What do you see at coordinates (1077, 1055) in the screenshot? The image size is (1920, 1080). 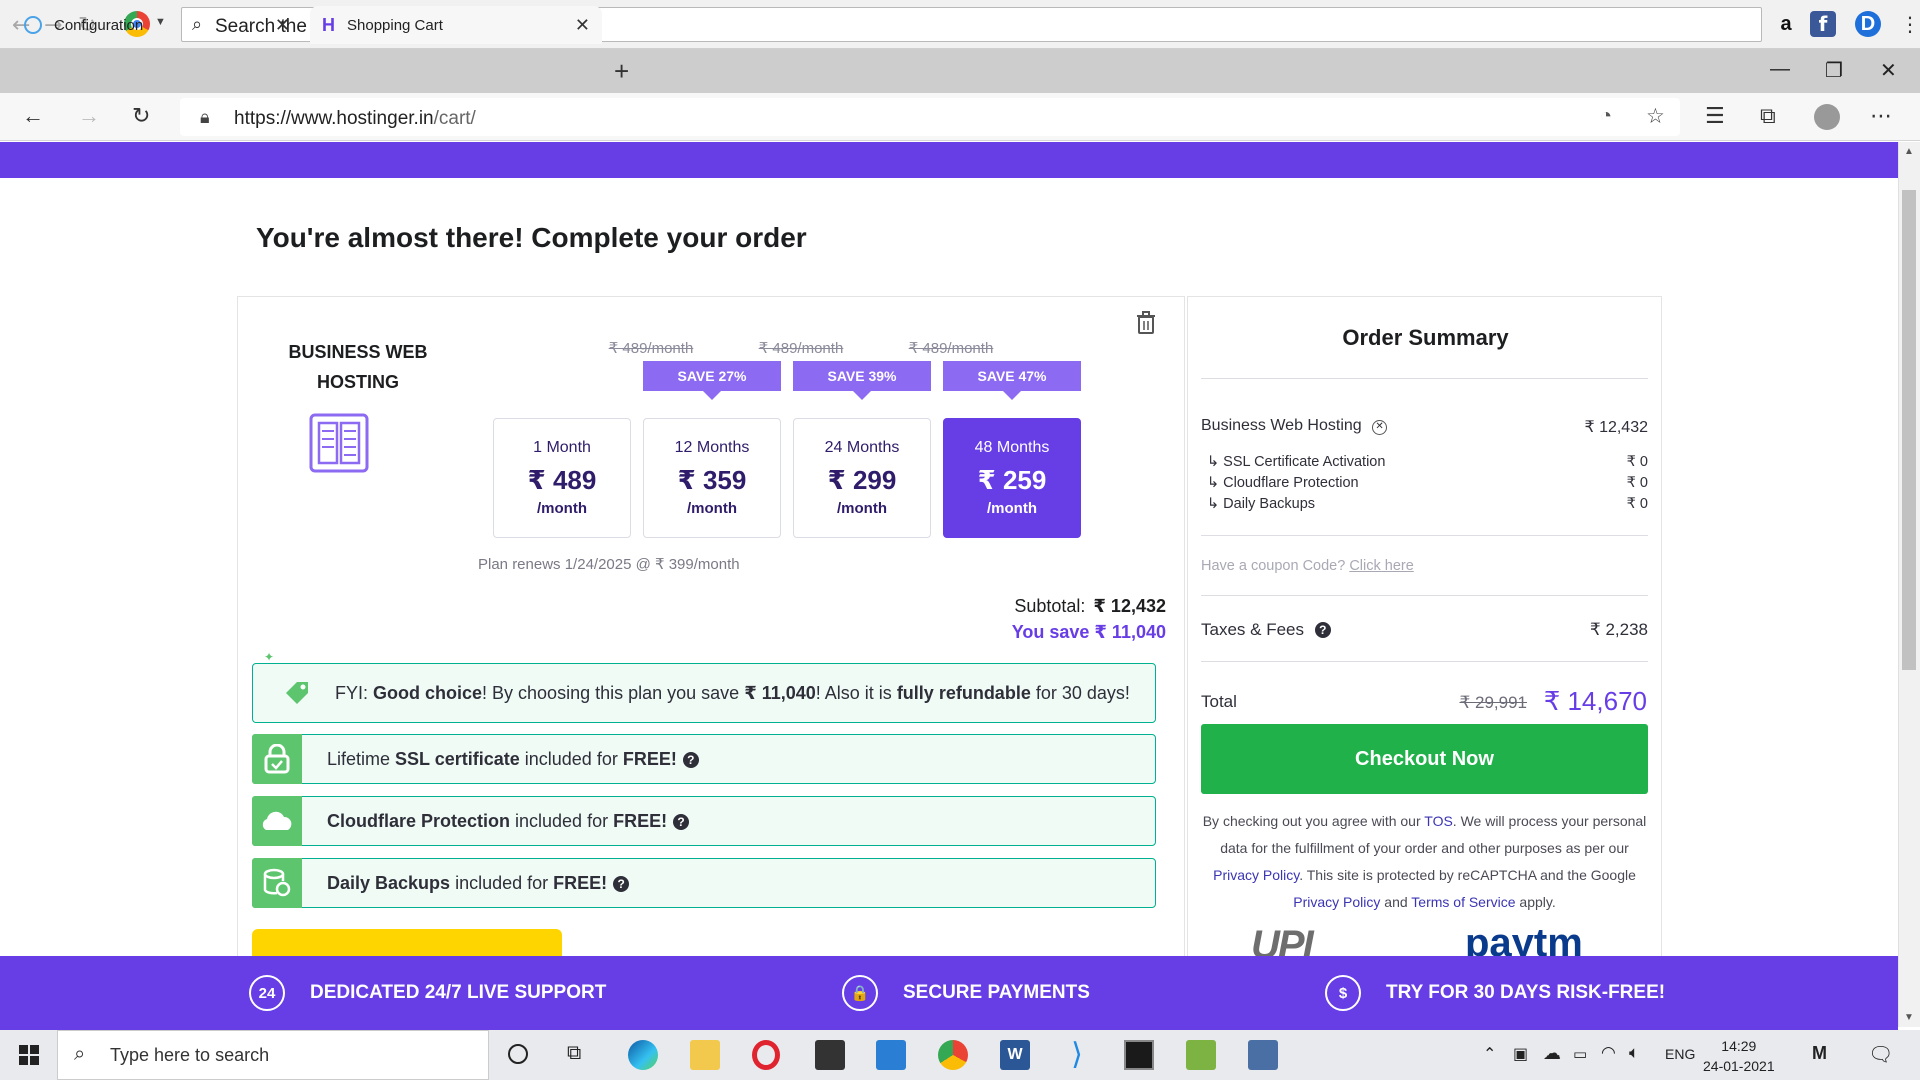 I see `vscode-icon: ⟩` at bounding box center [1077, 1055].